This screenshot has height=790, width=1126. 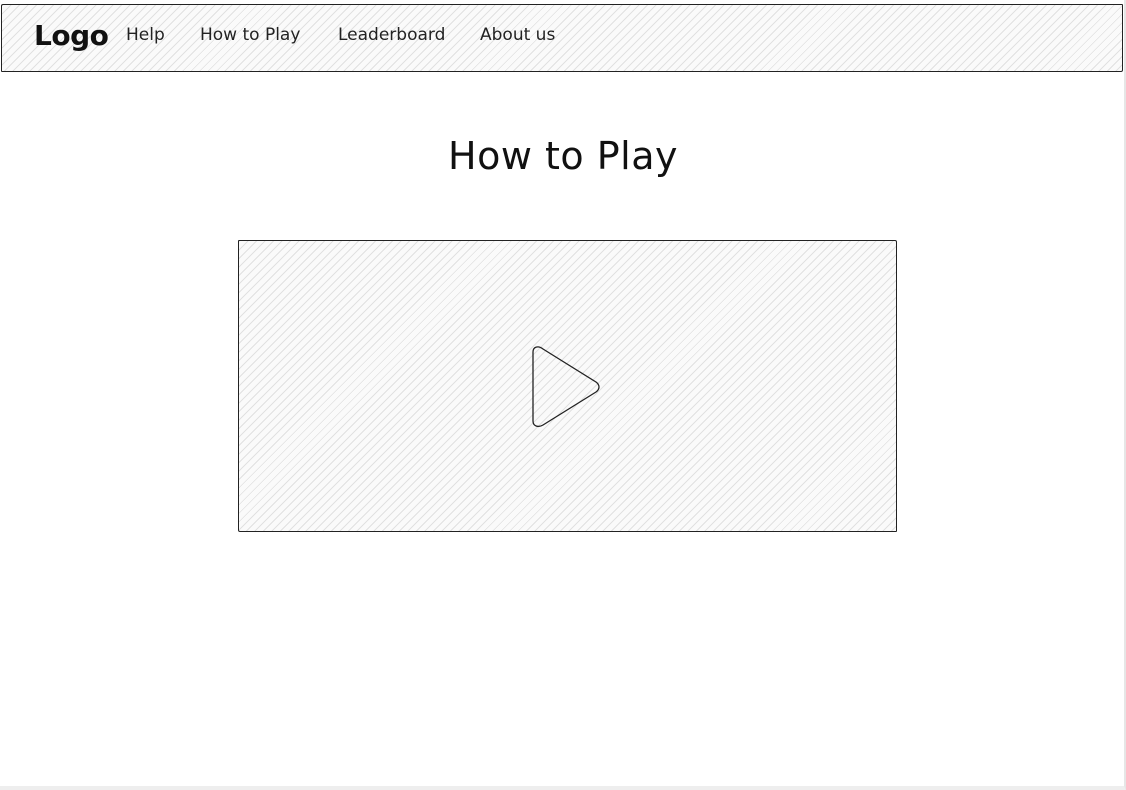 What do you see at coordinates (517, 35) in the screenshot?
I see `nav-link-about-us: About us` at bounding box center [517, 35].